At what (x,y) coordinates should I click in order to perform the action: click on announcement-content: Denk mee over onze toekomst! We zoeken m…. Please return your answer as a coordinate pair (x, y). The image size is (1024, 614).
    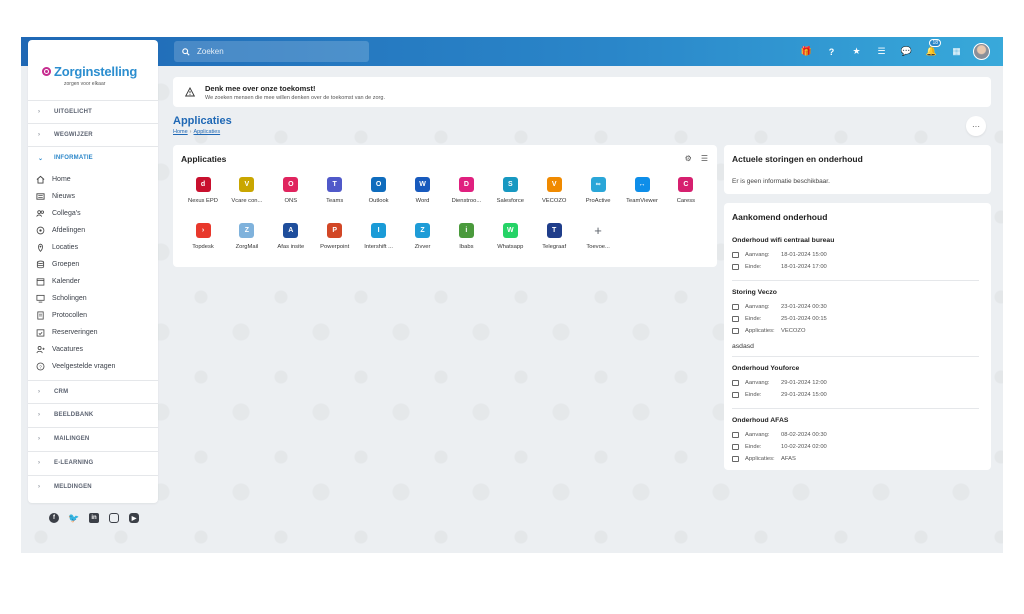
    Looking at the image, I should click on (295, 92).